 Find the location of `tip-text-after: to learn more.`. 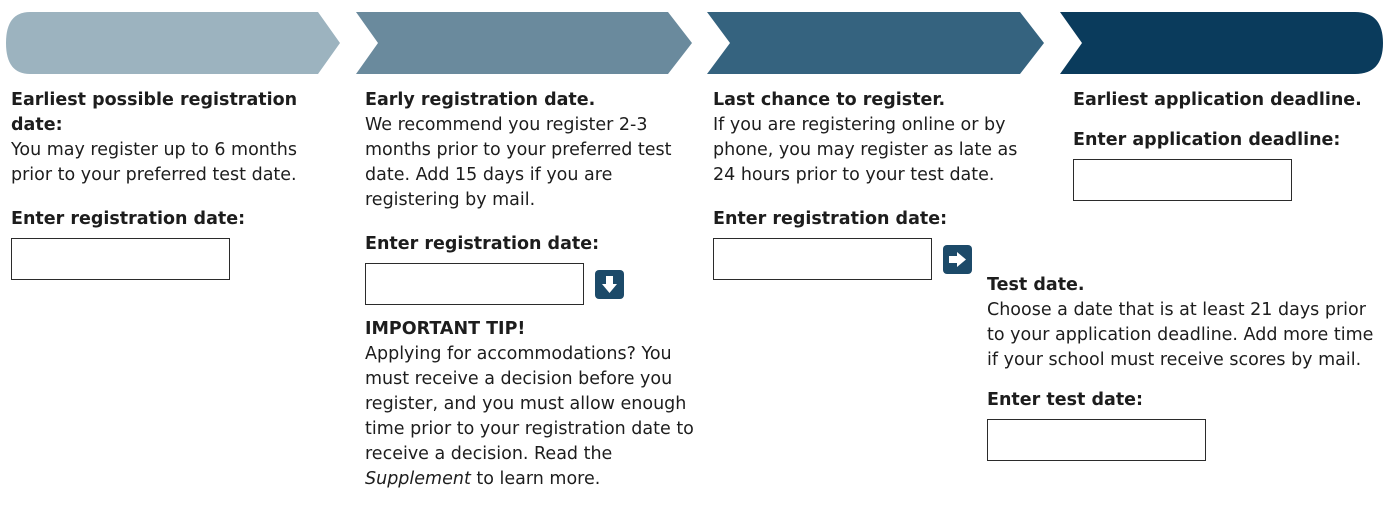

tip-text-after: to learn more. is located at coordinates (535, 479).